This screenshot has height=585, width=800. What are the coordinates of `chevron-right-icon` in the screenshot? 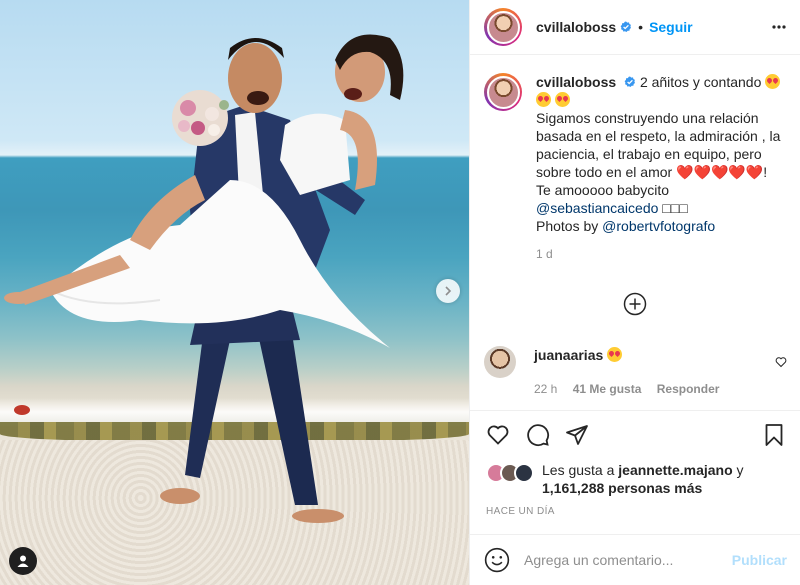 It's located at (448, 291).